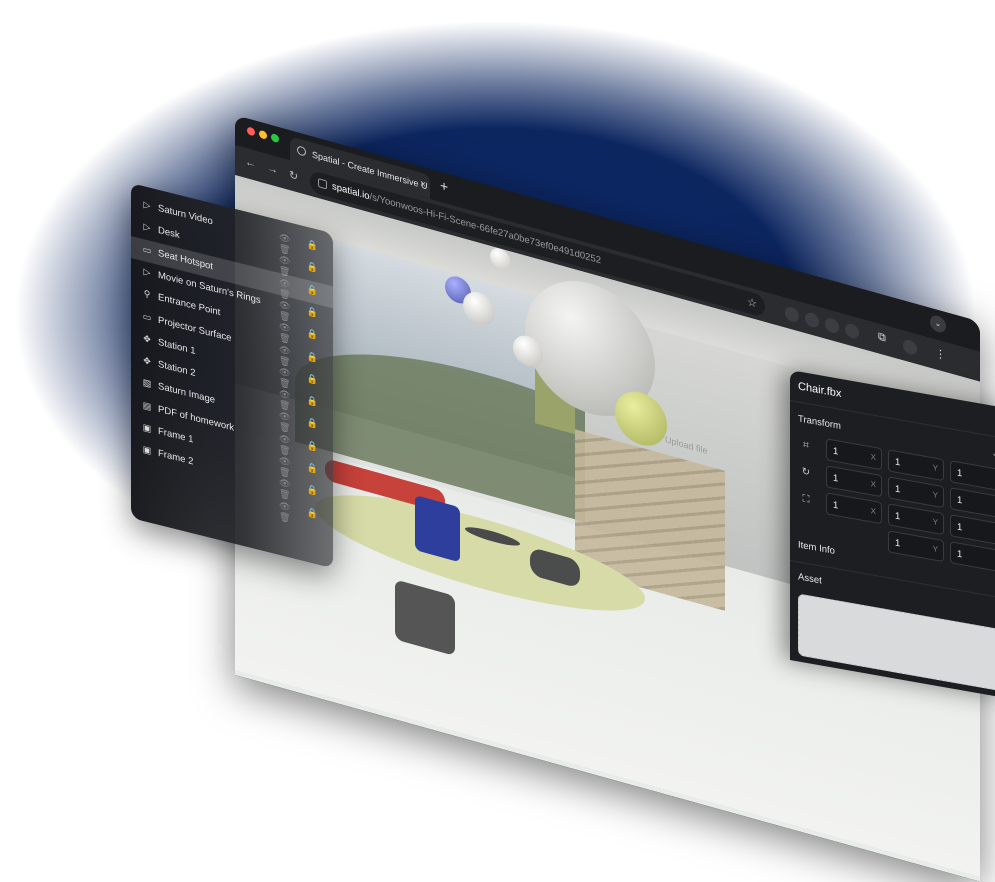 Image resolution: width=995 pixels, height=882 pixels. What do you see at coordinates (806, 445) in the screenshot?
I see `crop-icon: ⌗` at bounding box center [806, 445].